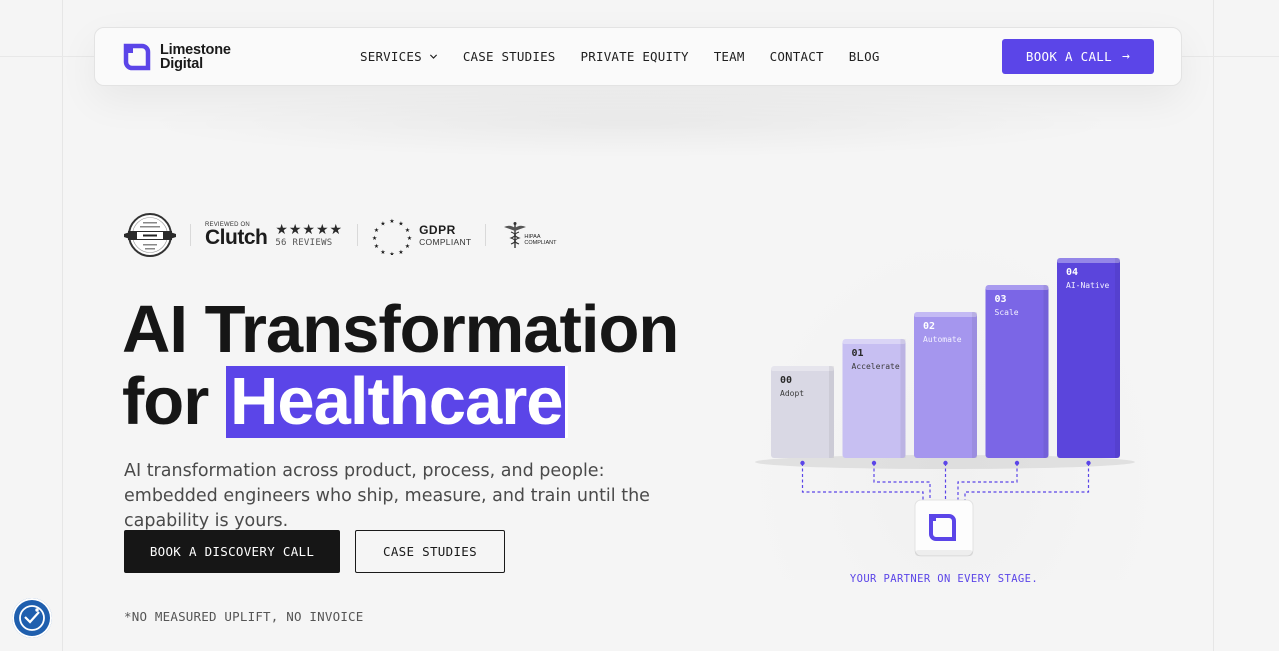 Image resolution: width=1279 pixels, height=651 pixels. What do you see at coordinates (874, 398) in the screenshot?
I see `stage-bar-01: 01 Accelerate` at bounding box center [874, 398].